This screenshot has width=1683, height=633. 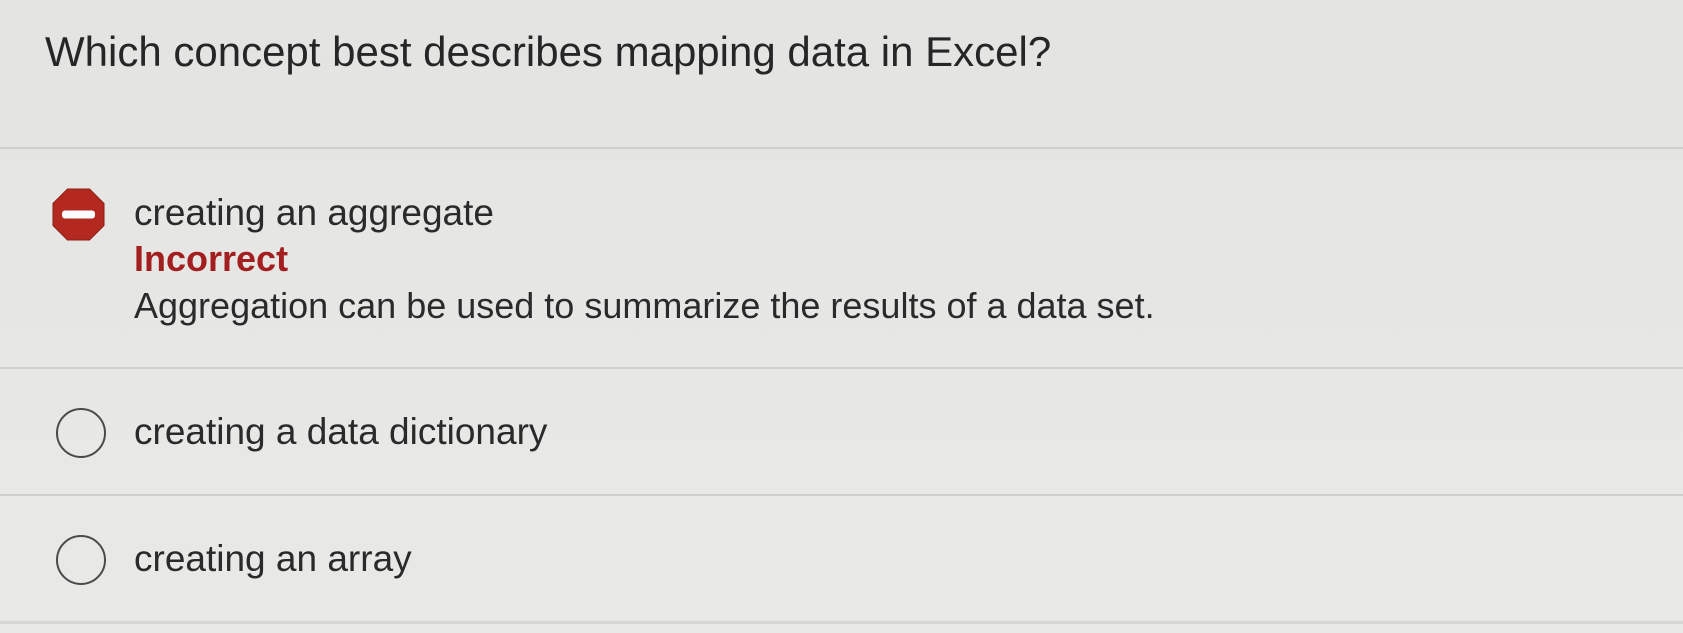 What do you see at coordinates (211, 258) in the screenshot?
I see `feedback-status: Incorrect` at bounding box center [211, 258].